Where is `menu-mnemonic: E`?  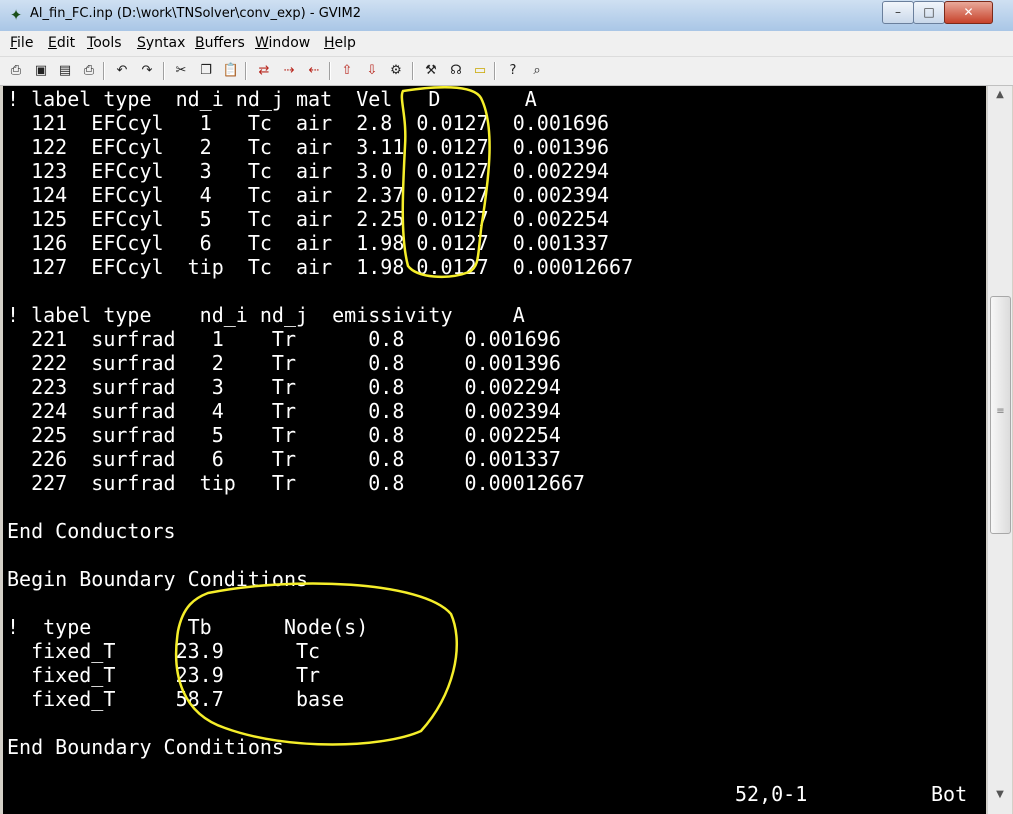
menu-mnemonic: E is located at coordinates (52, 43).